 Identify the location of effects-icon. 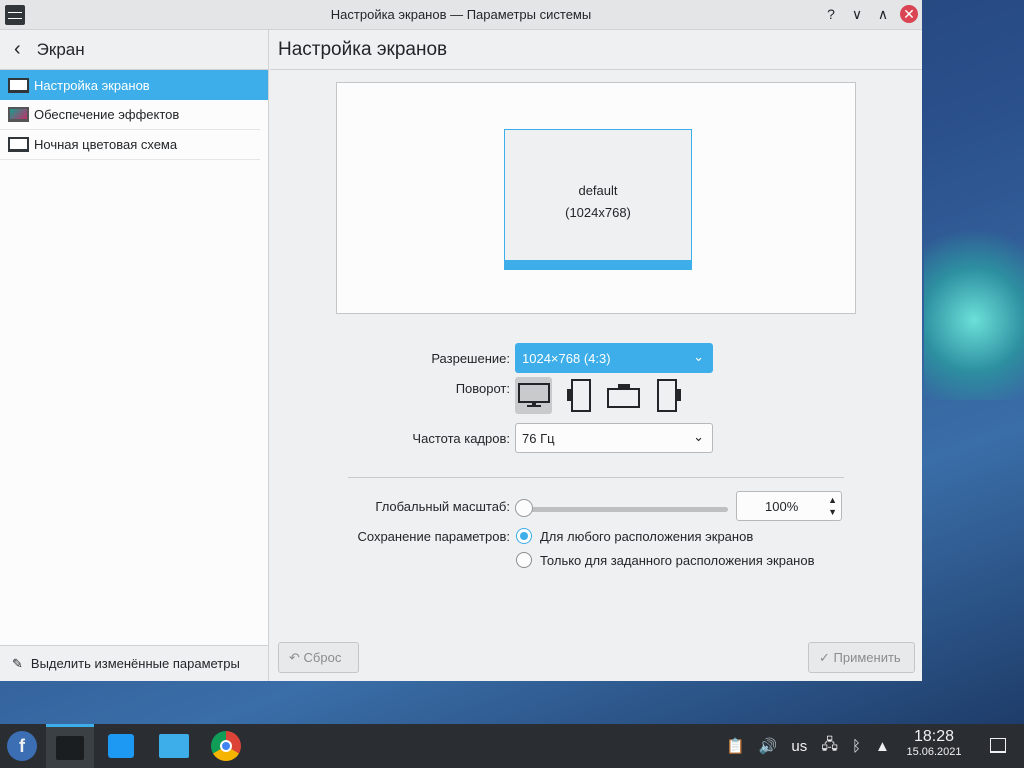
(18, 114).